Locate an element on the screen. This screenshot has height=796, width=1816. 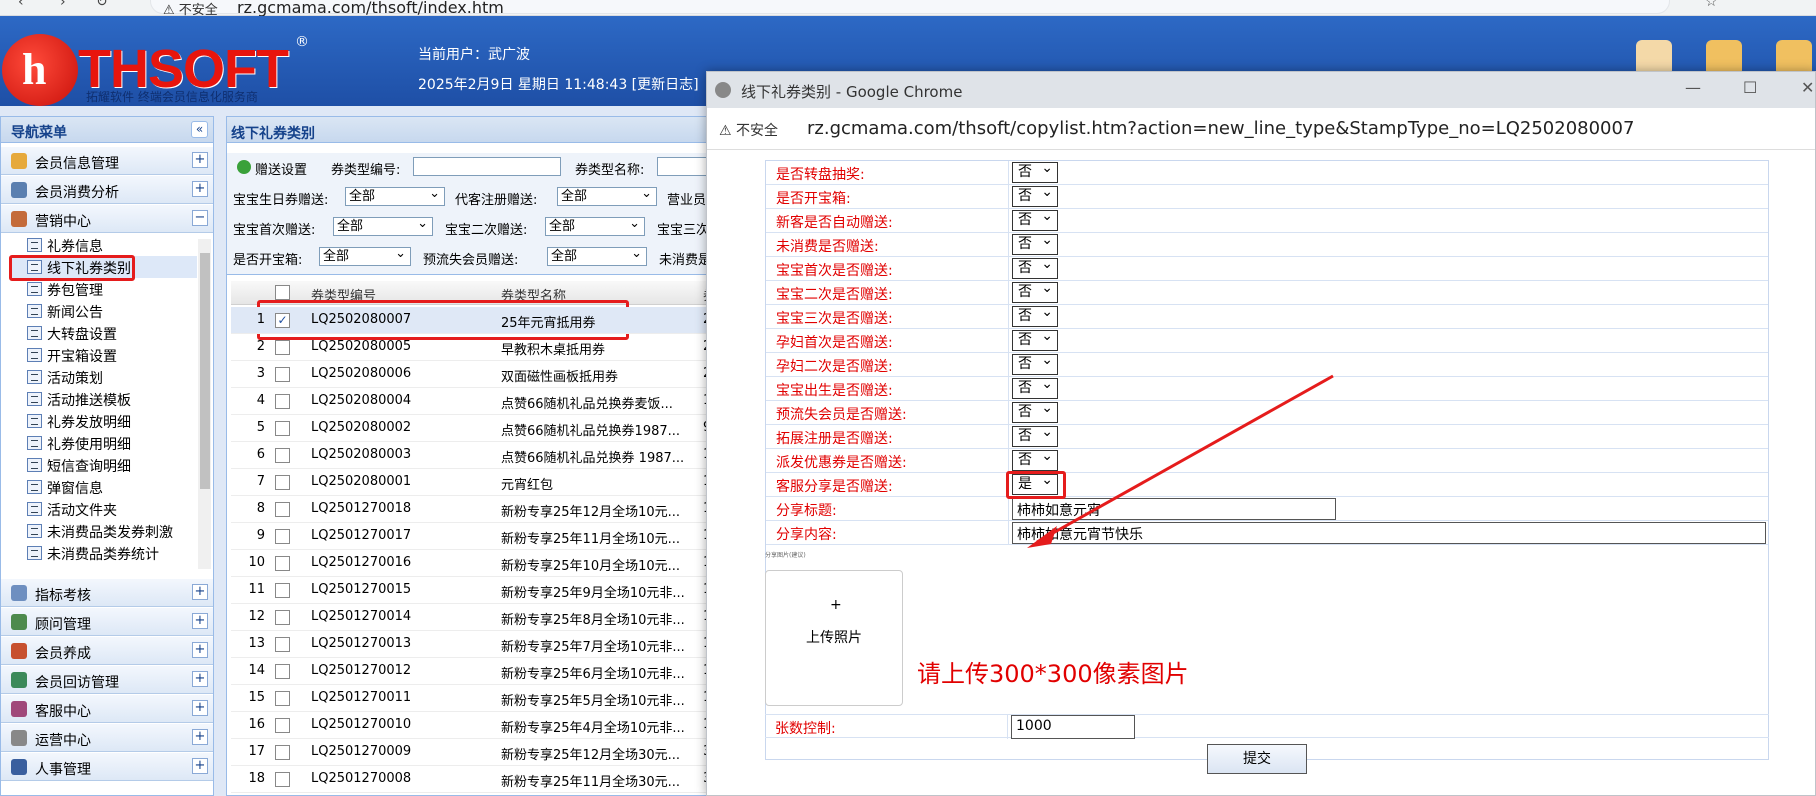
maximize-icon: ☐ is located at coordinates (1750, 87).